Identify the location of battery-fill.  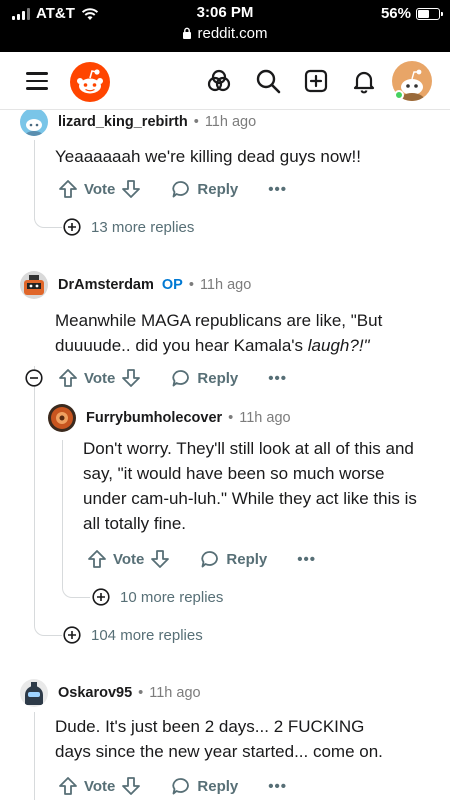
(424, 13).